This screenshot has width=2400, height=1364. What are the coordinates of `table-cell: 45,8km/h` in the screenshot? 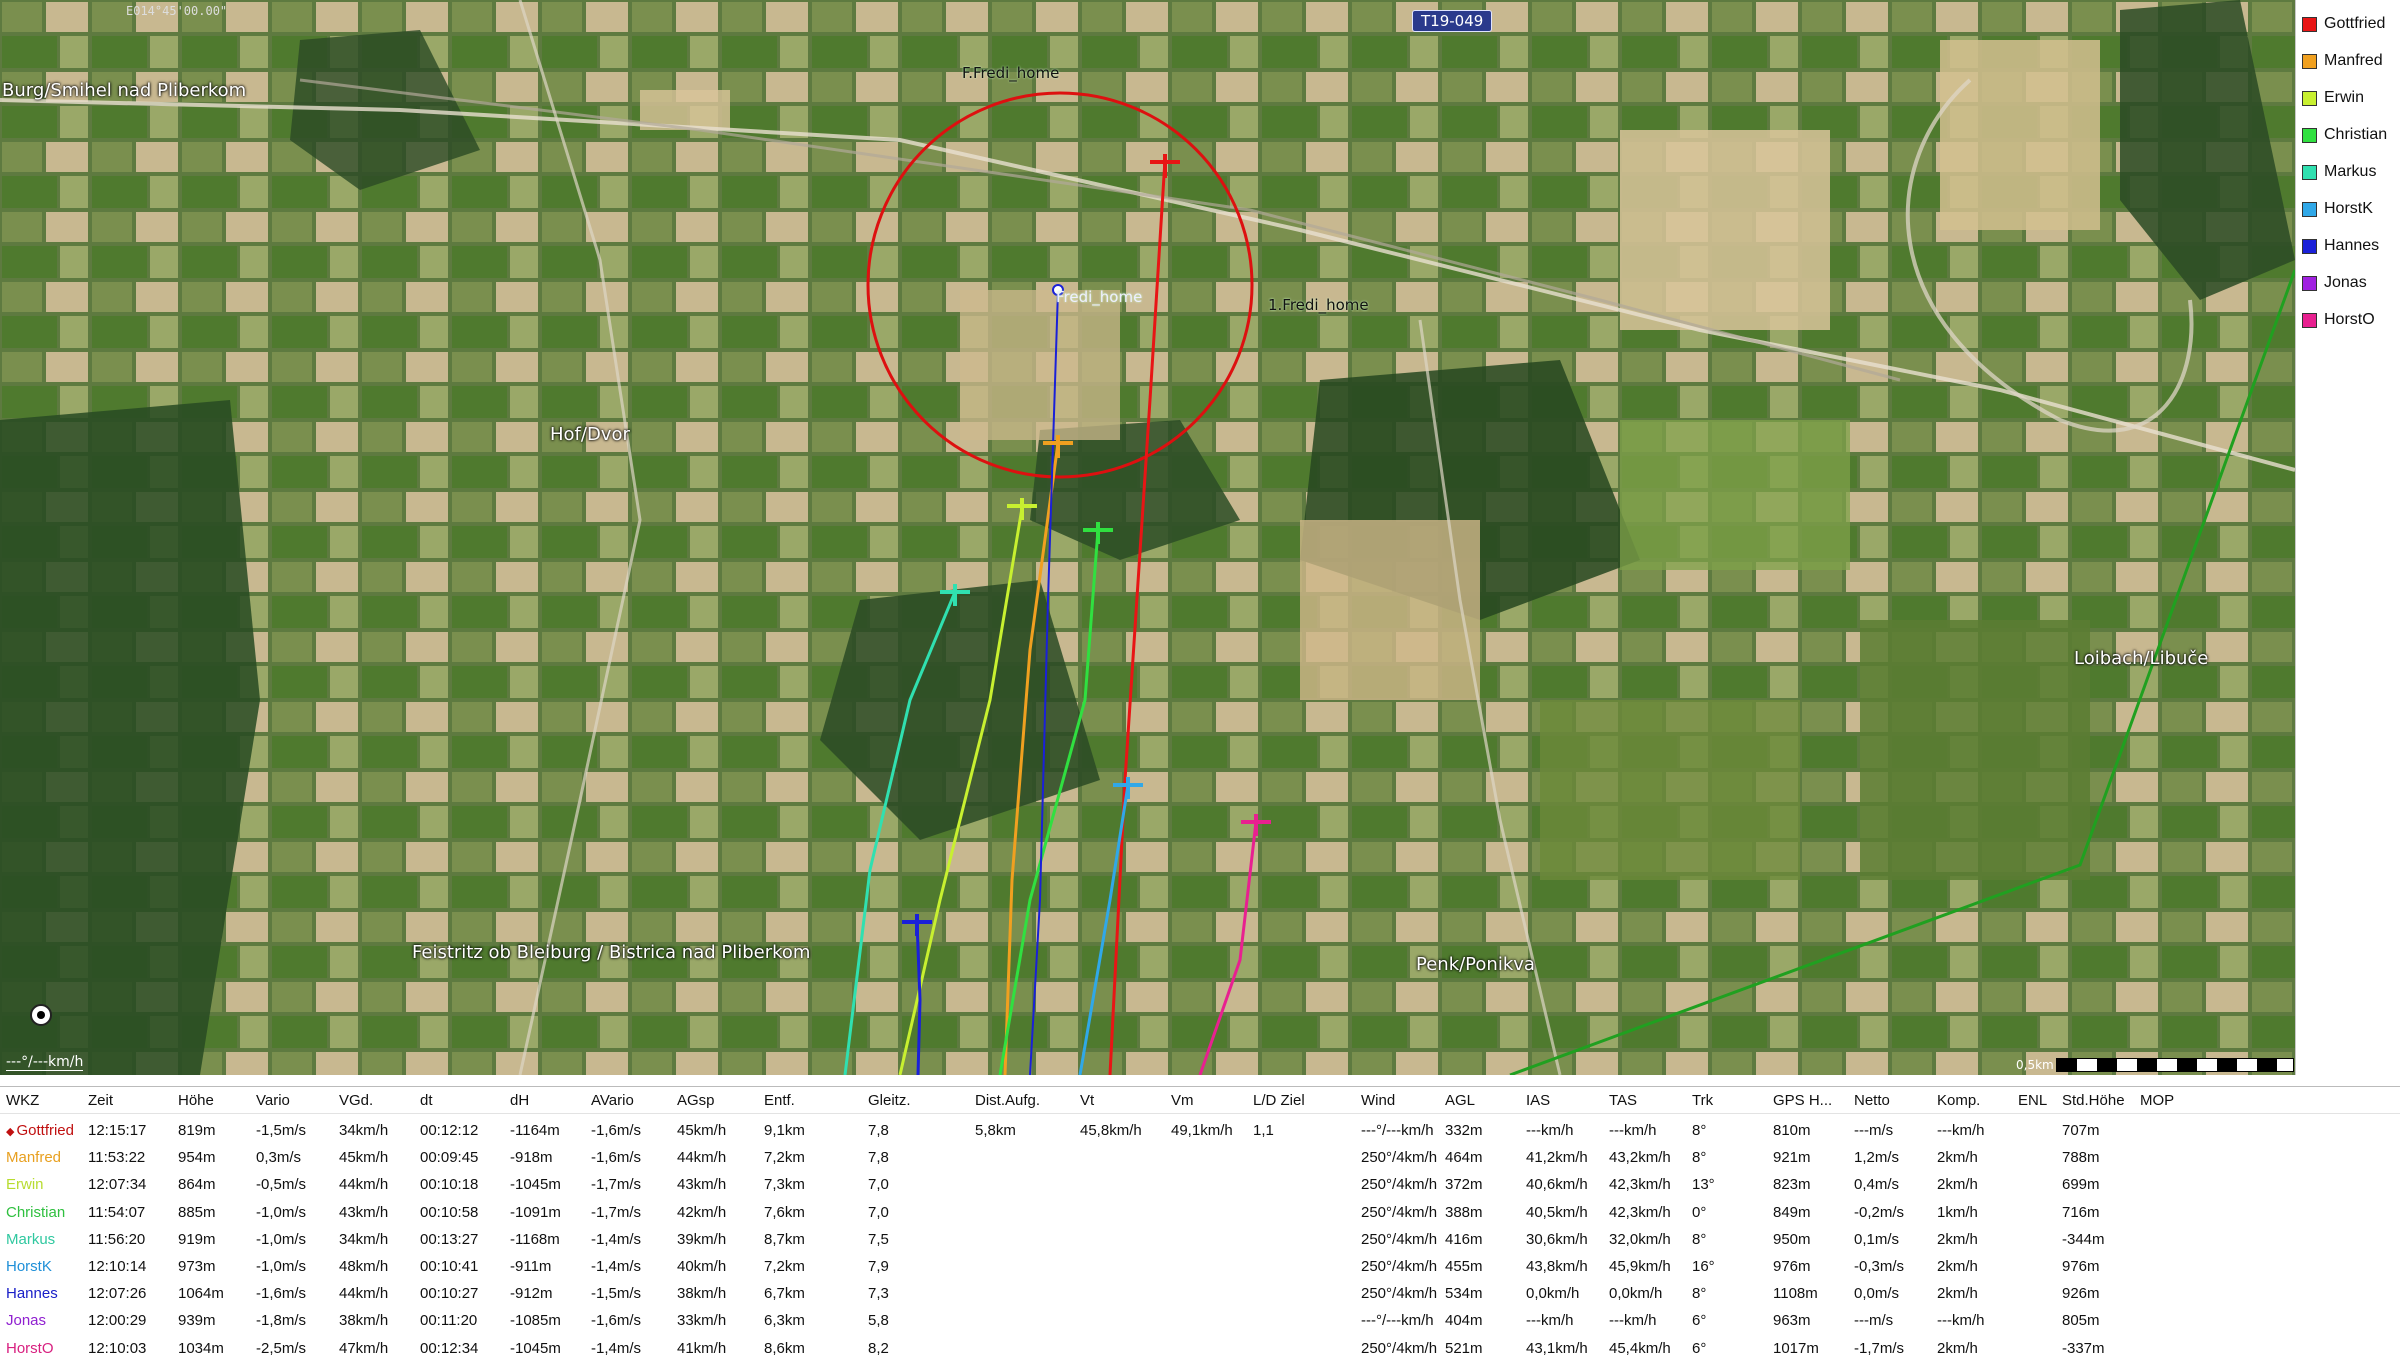 It's located at (1111, 1130).